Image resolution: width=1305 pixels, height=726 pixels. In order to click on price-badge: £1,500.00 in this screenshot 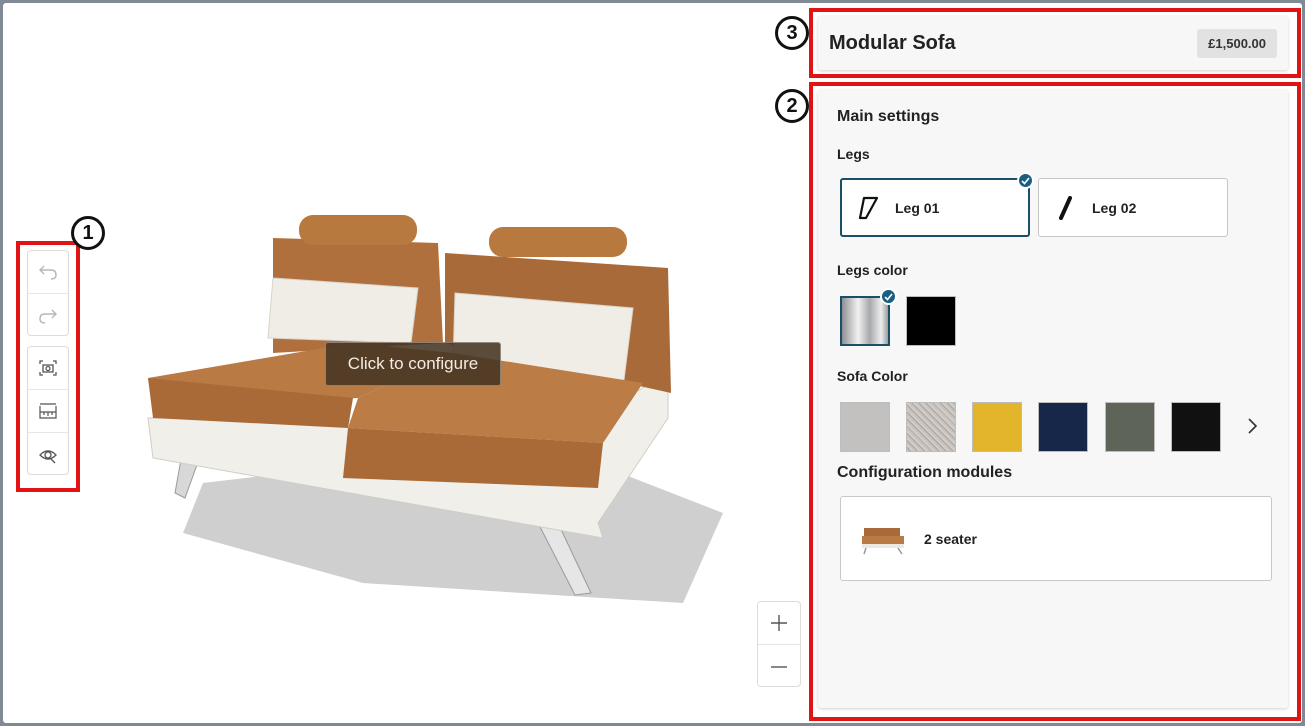, I will do `click(1237, 43)`.